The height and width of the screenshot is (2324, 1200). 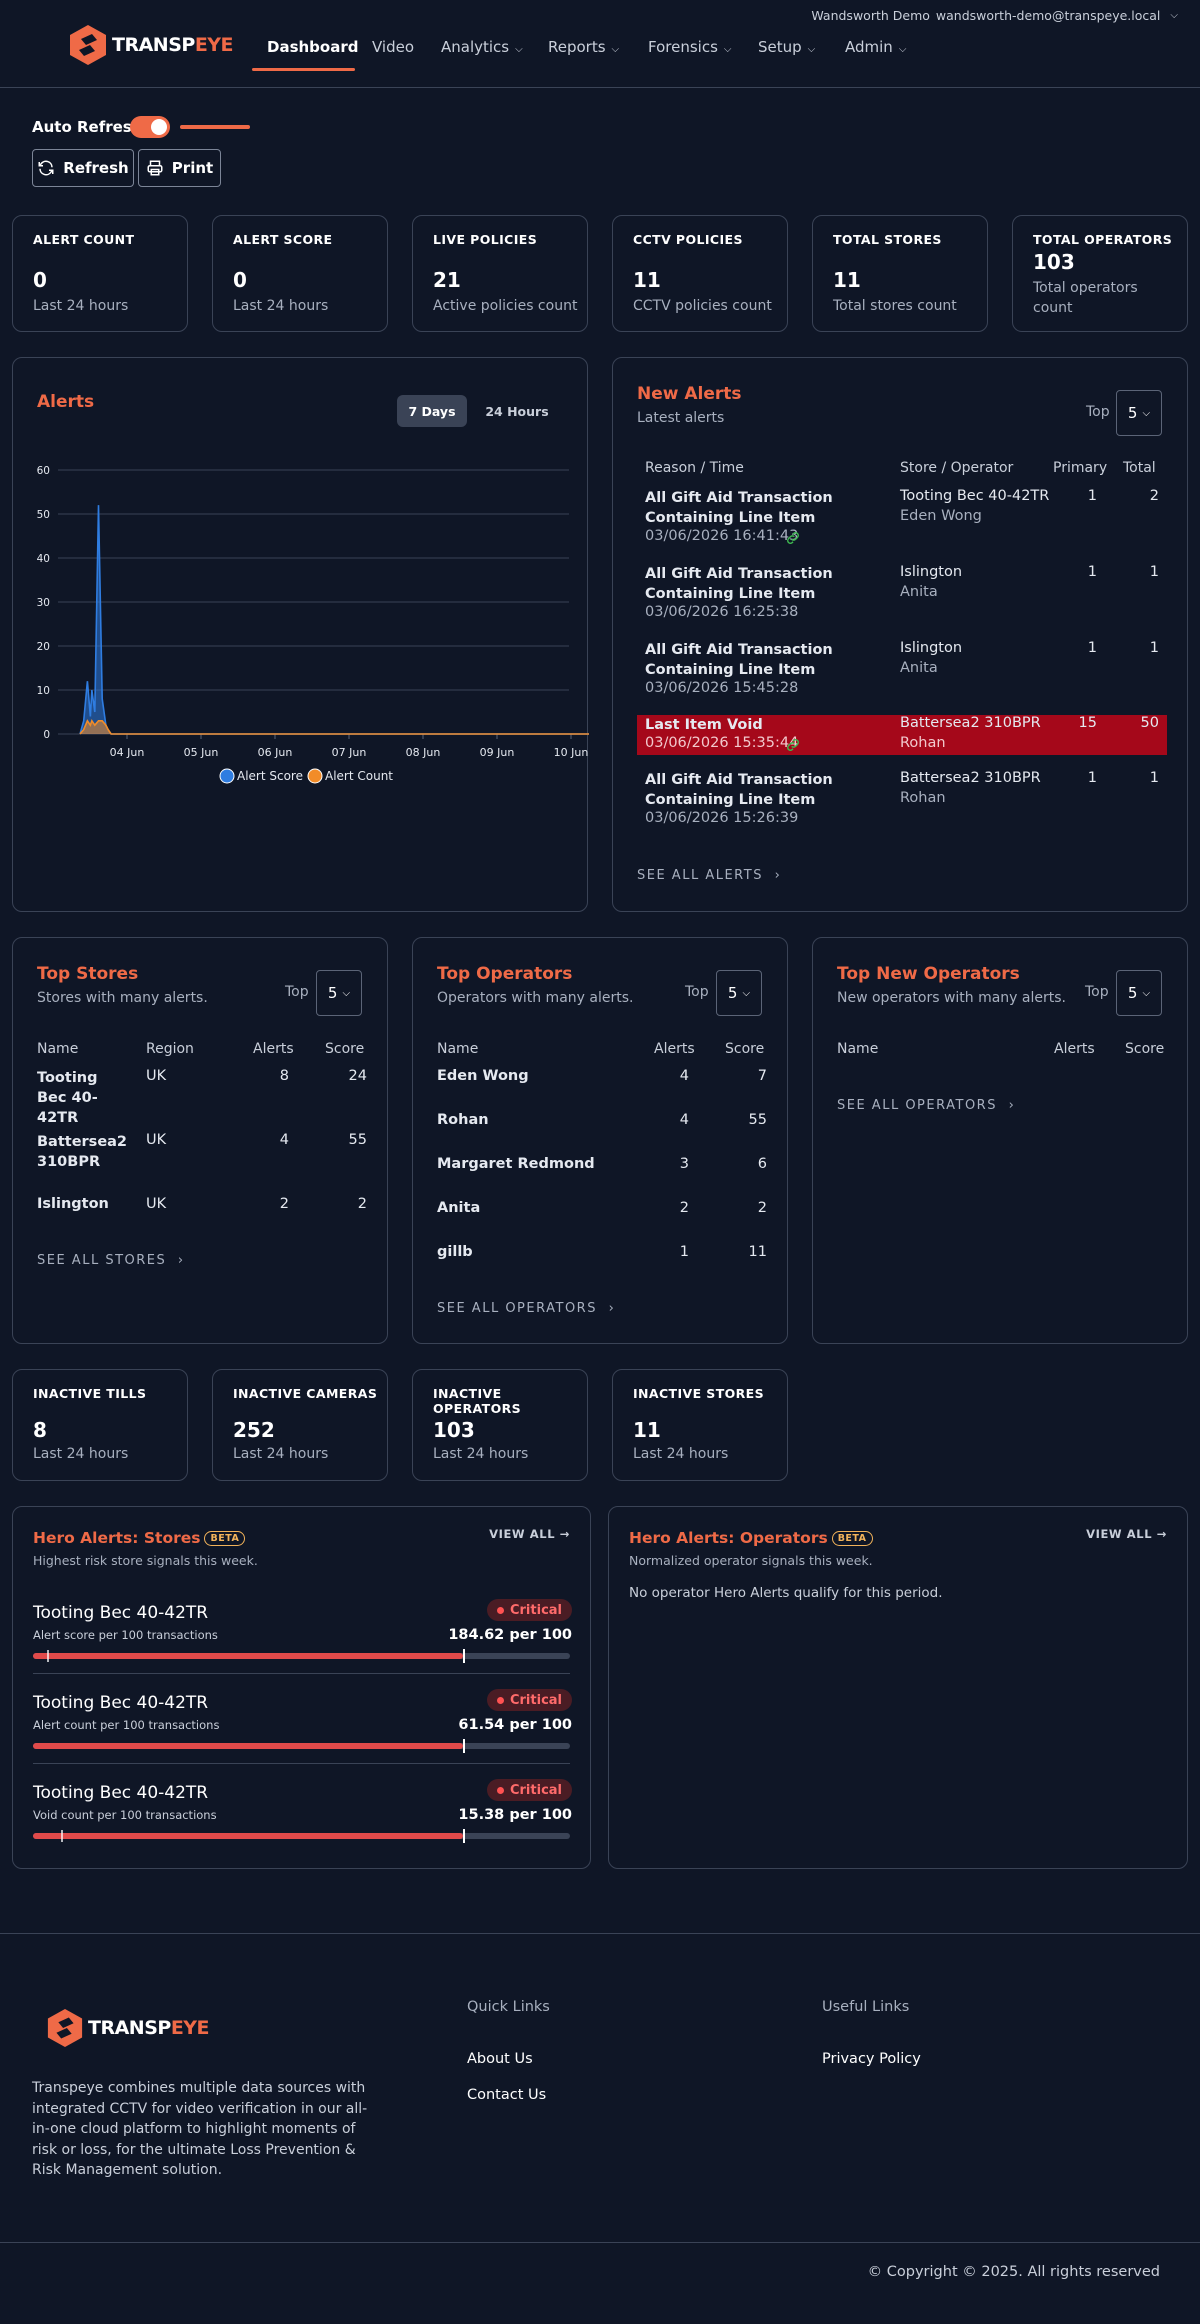 What do you see at coordinates (722, 818) in the screenshot?
I see `alert-time: 03/06/2026 15:26:39` at bounding box center [722, 818].